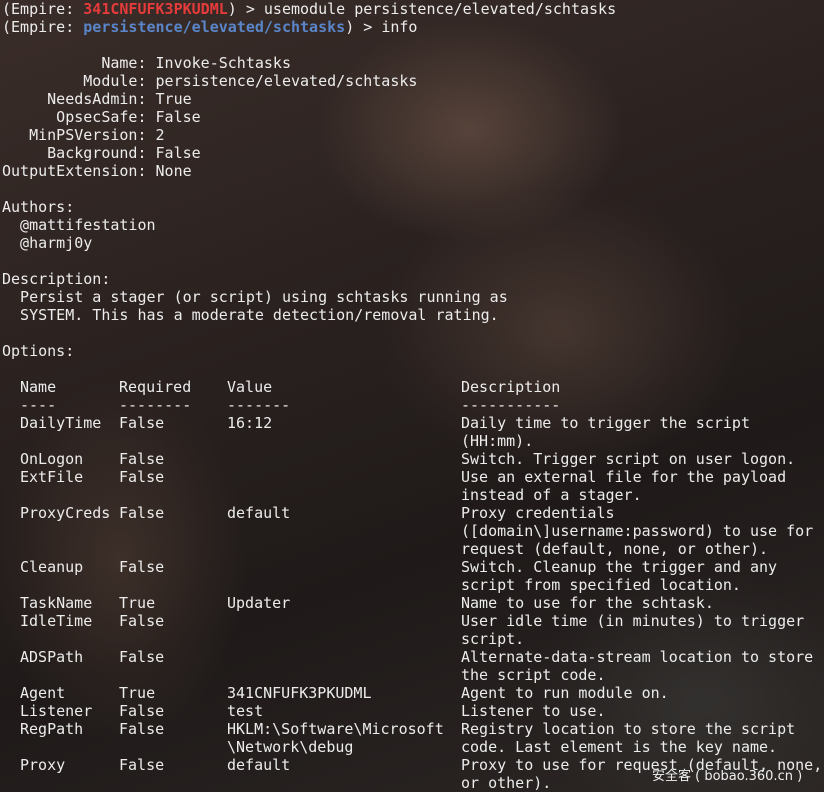  Describe the element at coordinates (56, 621) in the screenshot. I see `option-name: IdleTime` at that location.